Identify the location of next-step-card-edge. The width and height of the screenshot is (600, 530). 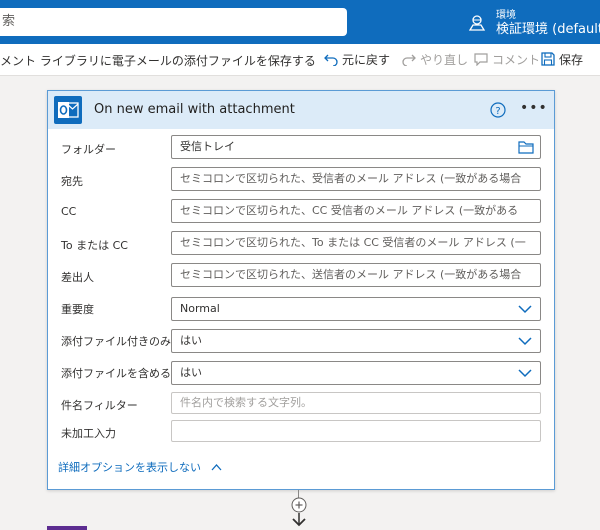
(67, 528).